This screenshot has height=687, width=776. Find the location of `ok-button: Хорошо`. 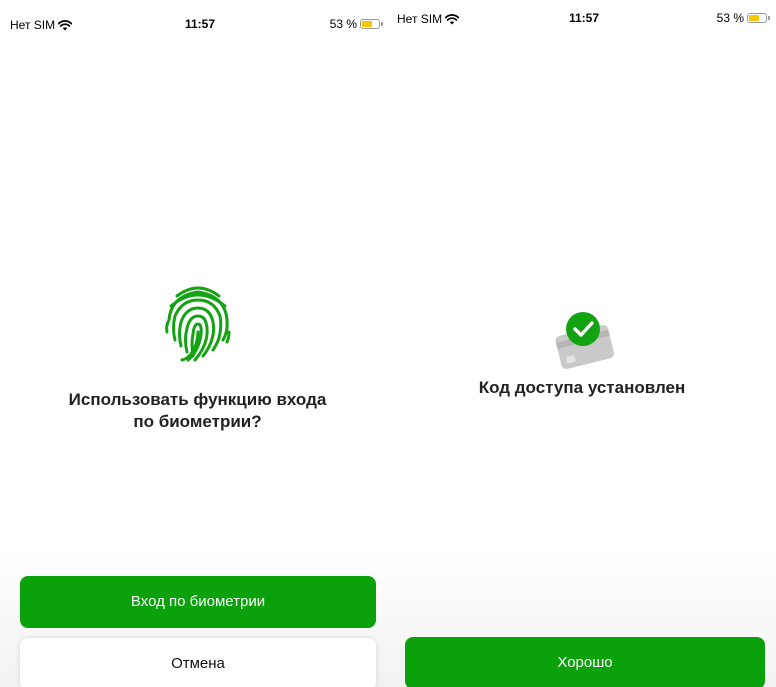

ok-button: Хорошо is located at coordinates (585, 662).